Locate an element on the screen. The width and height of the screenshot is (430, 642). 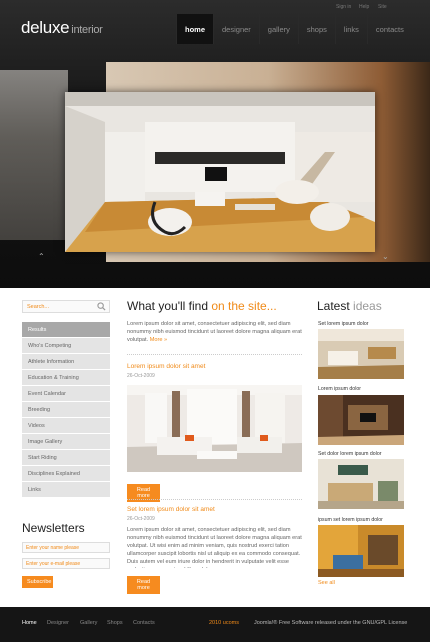
menu-item-education-training: Education & Training is located at coordinates (66, 378).